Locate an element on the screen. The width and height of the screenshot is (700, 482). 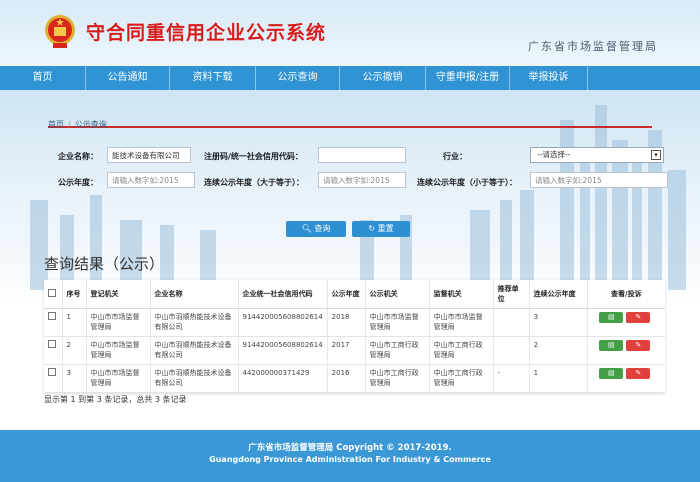
nav-item: 公示撤销 is located at coordinates (383, 78).